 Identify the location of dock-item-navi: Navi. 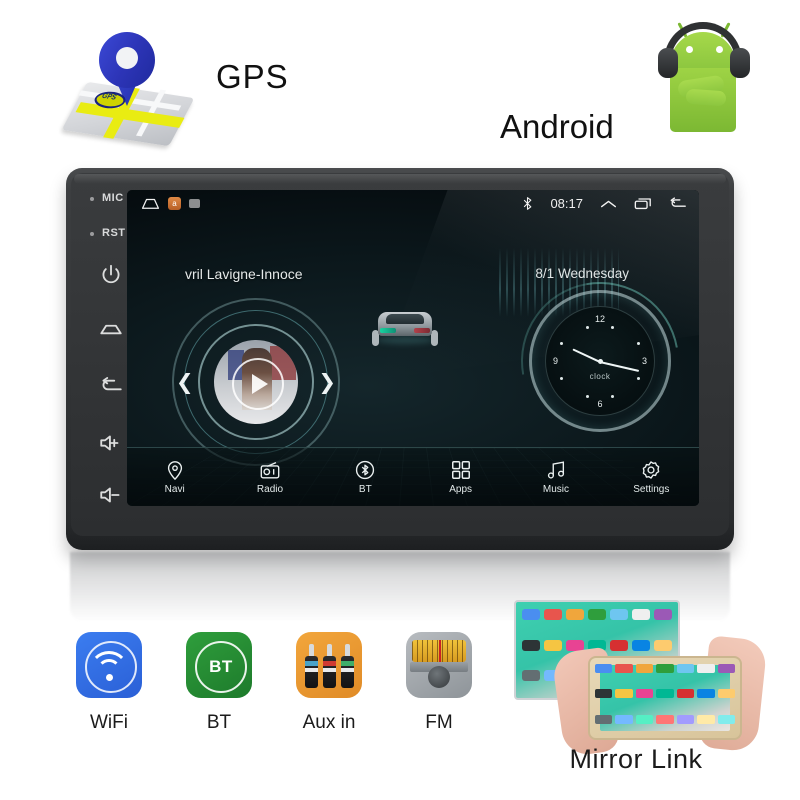
(174, 477).